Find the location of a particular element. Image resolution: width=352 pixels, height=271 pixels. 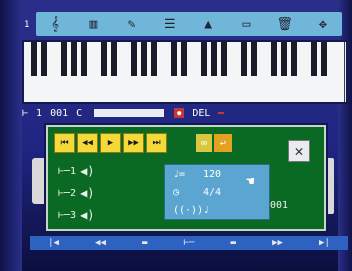

track-label: 3 is located at coordinates (73, 215).